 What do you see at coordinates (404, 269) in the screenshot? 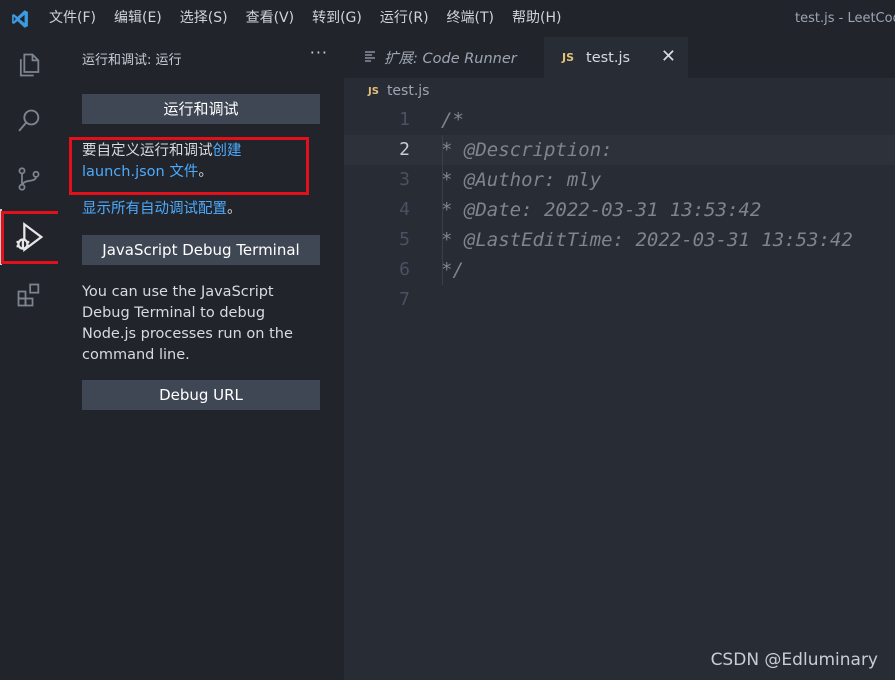
I see `line-number: 6` at bounding box center [404, 269].